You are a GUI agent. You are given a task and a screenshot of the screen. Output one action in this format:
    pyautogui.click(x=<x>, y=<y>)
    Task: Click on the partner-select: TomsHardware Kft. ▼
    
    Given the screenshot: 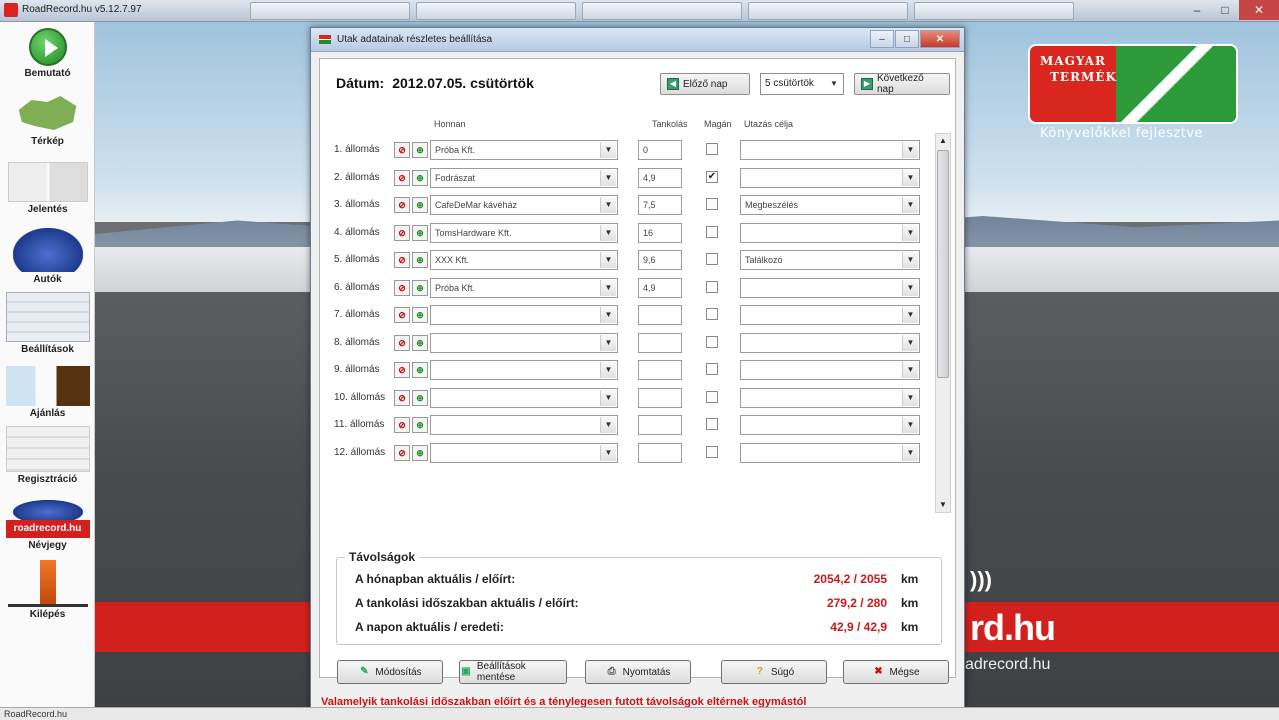 What is the action you would take?
    pyautogui.click(x=524, y=232)
    